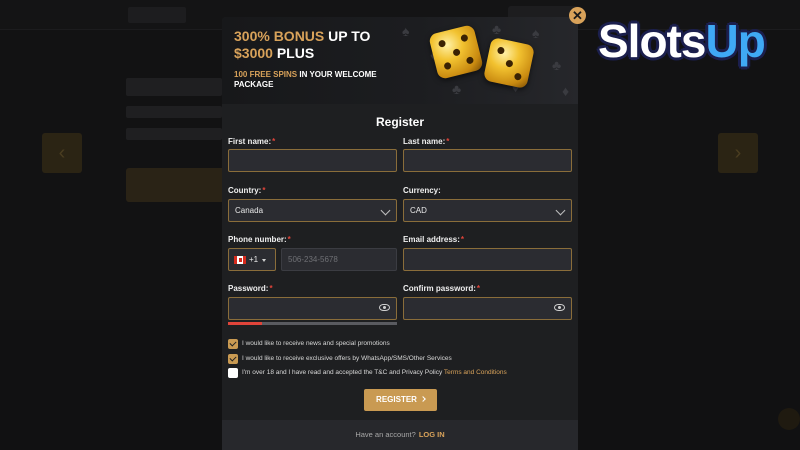 Image resolution: width=800 pixels, height=450 pixels. I want to click on card-suits-decoration: ♠♦ ♠♣ ♦♣ ♦♣, so click(486, 60).